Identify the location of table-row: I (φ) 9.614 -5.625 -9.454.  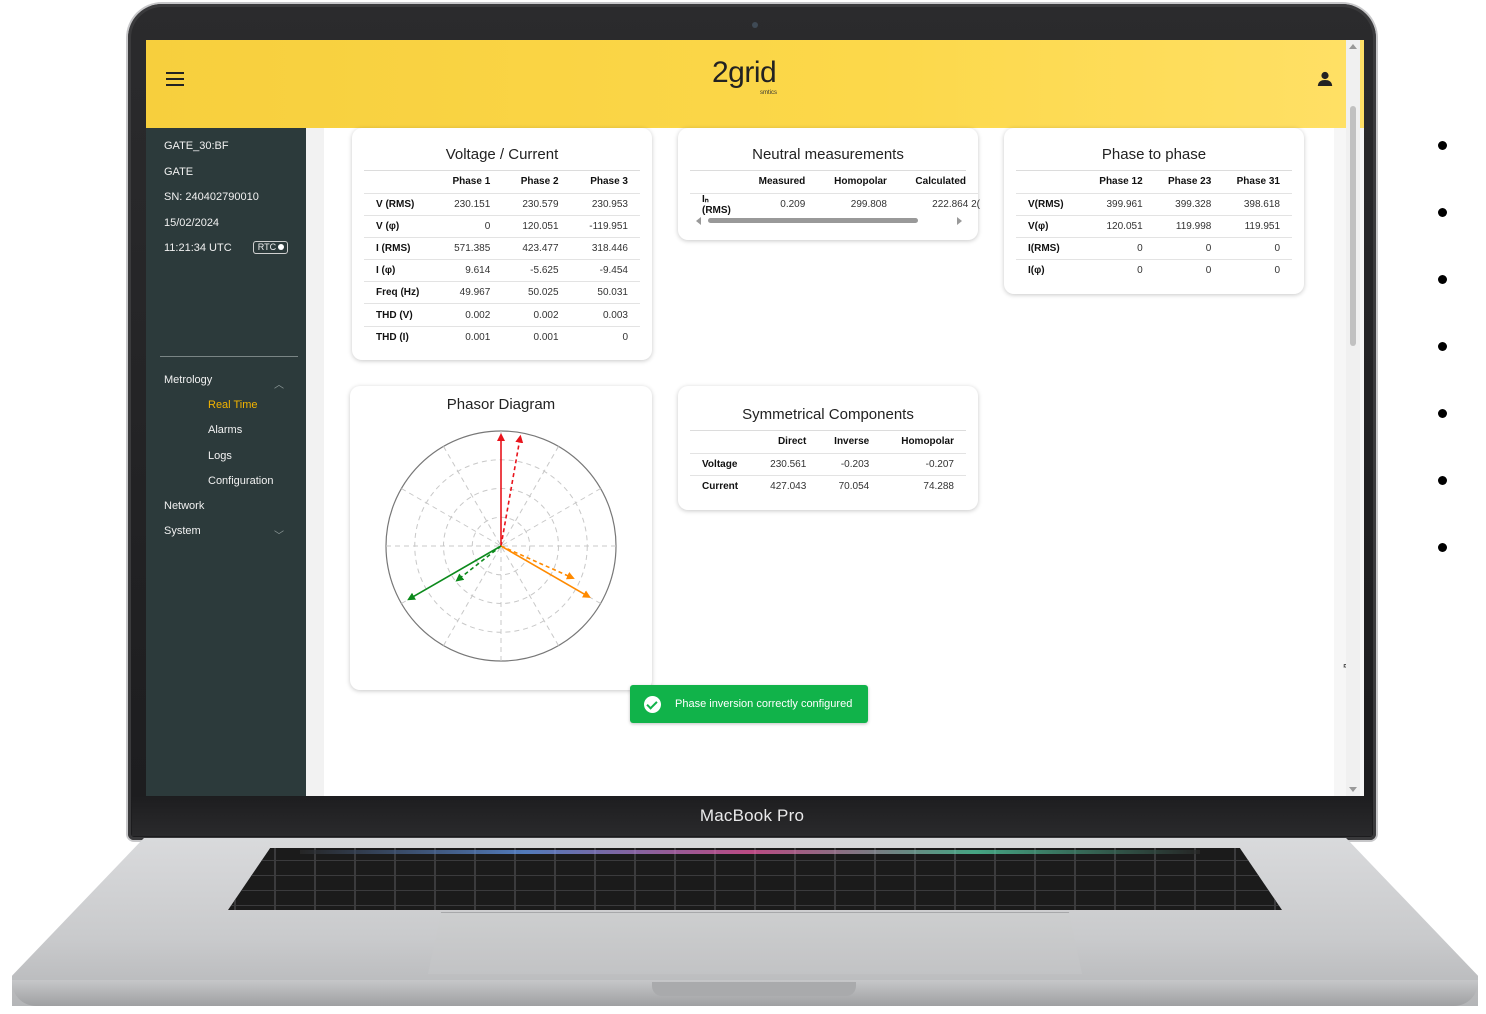
(502, 270).